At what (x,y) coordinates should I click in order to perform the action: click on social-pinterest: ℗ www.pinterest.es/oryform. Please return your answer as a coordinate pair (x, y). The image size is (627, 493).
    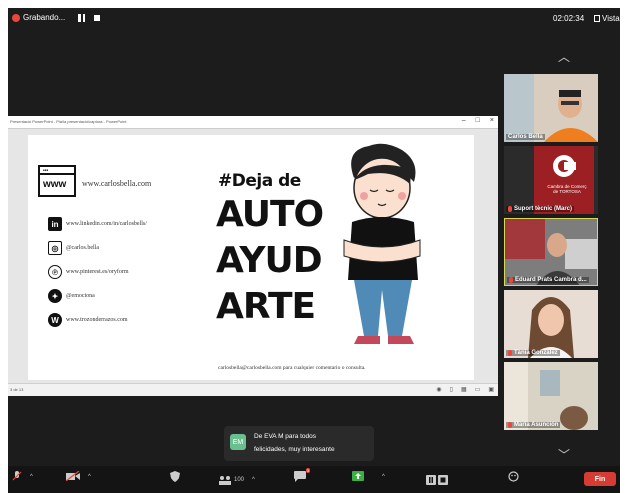
    Looking at the image, I should click on (88, 272).